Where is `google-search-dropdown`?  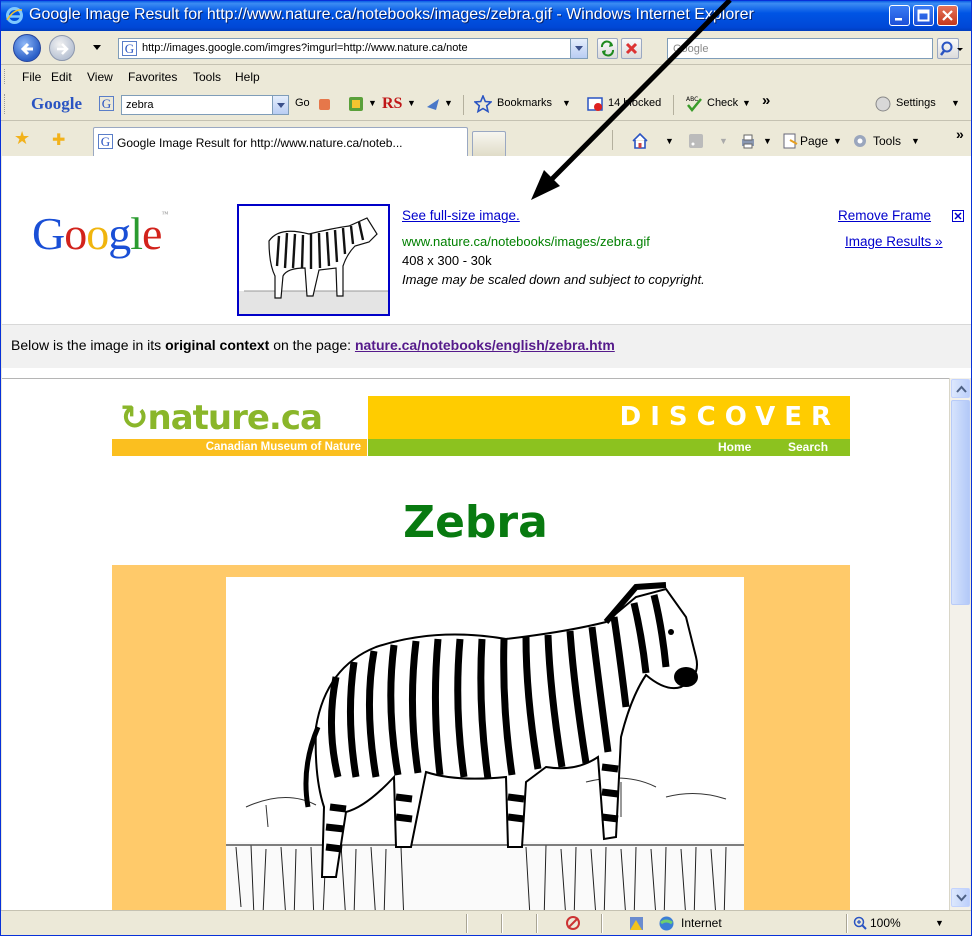
google-search-dropdown is located at coordinates (280, 105).